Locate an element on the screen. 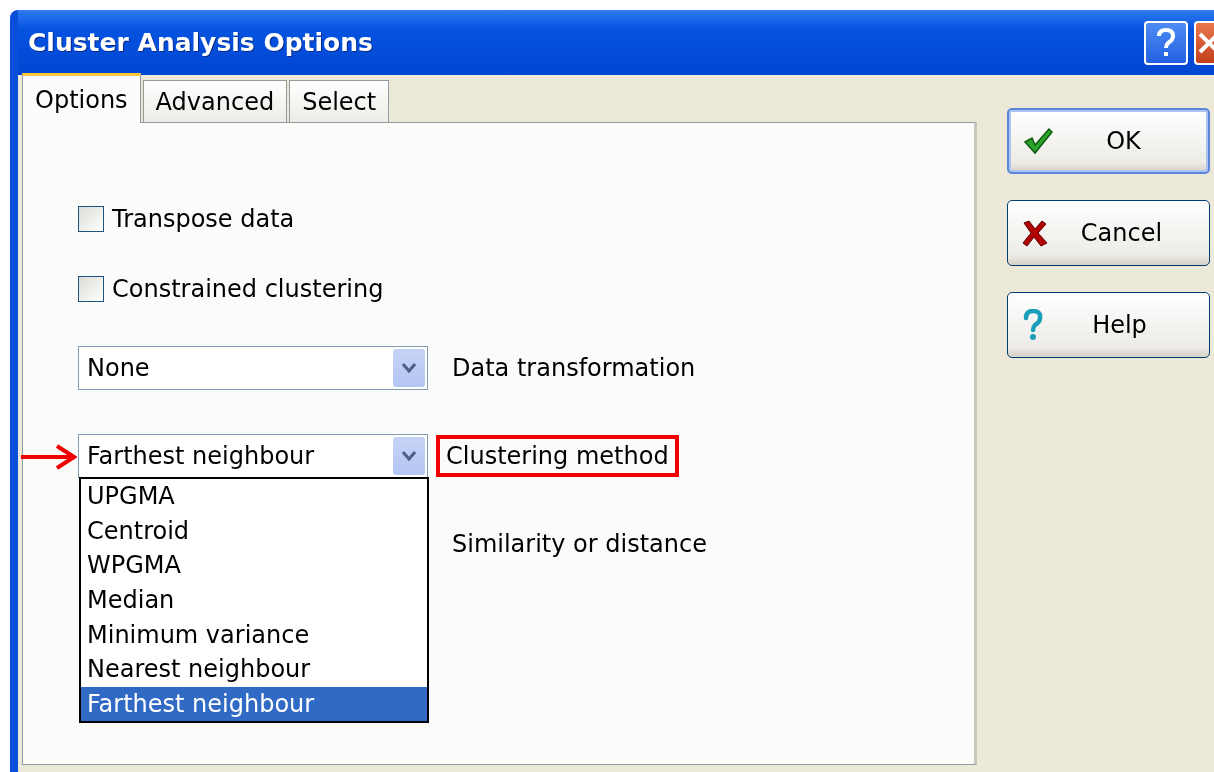 Image resolution: width=1214 pixels, height=772 pixels. checkbox-label: Transpose data is located at coordinates (203, 219).